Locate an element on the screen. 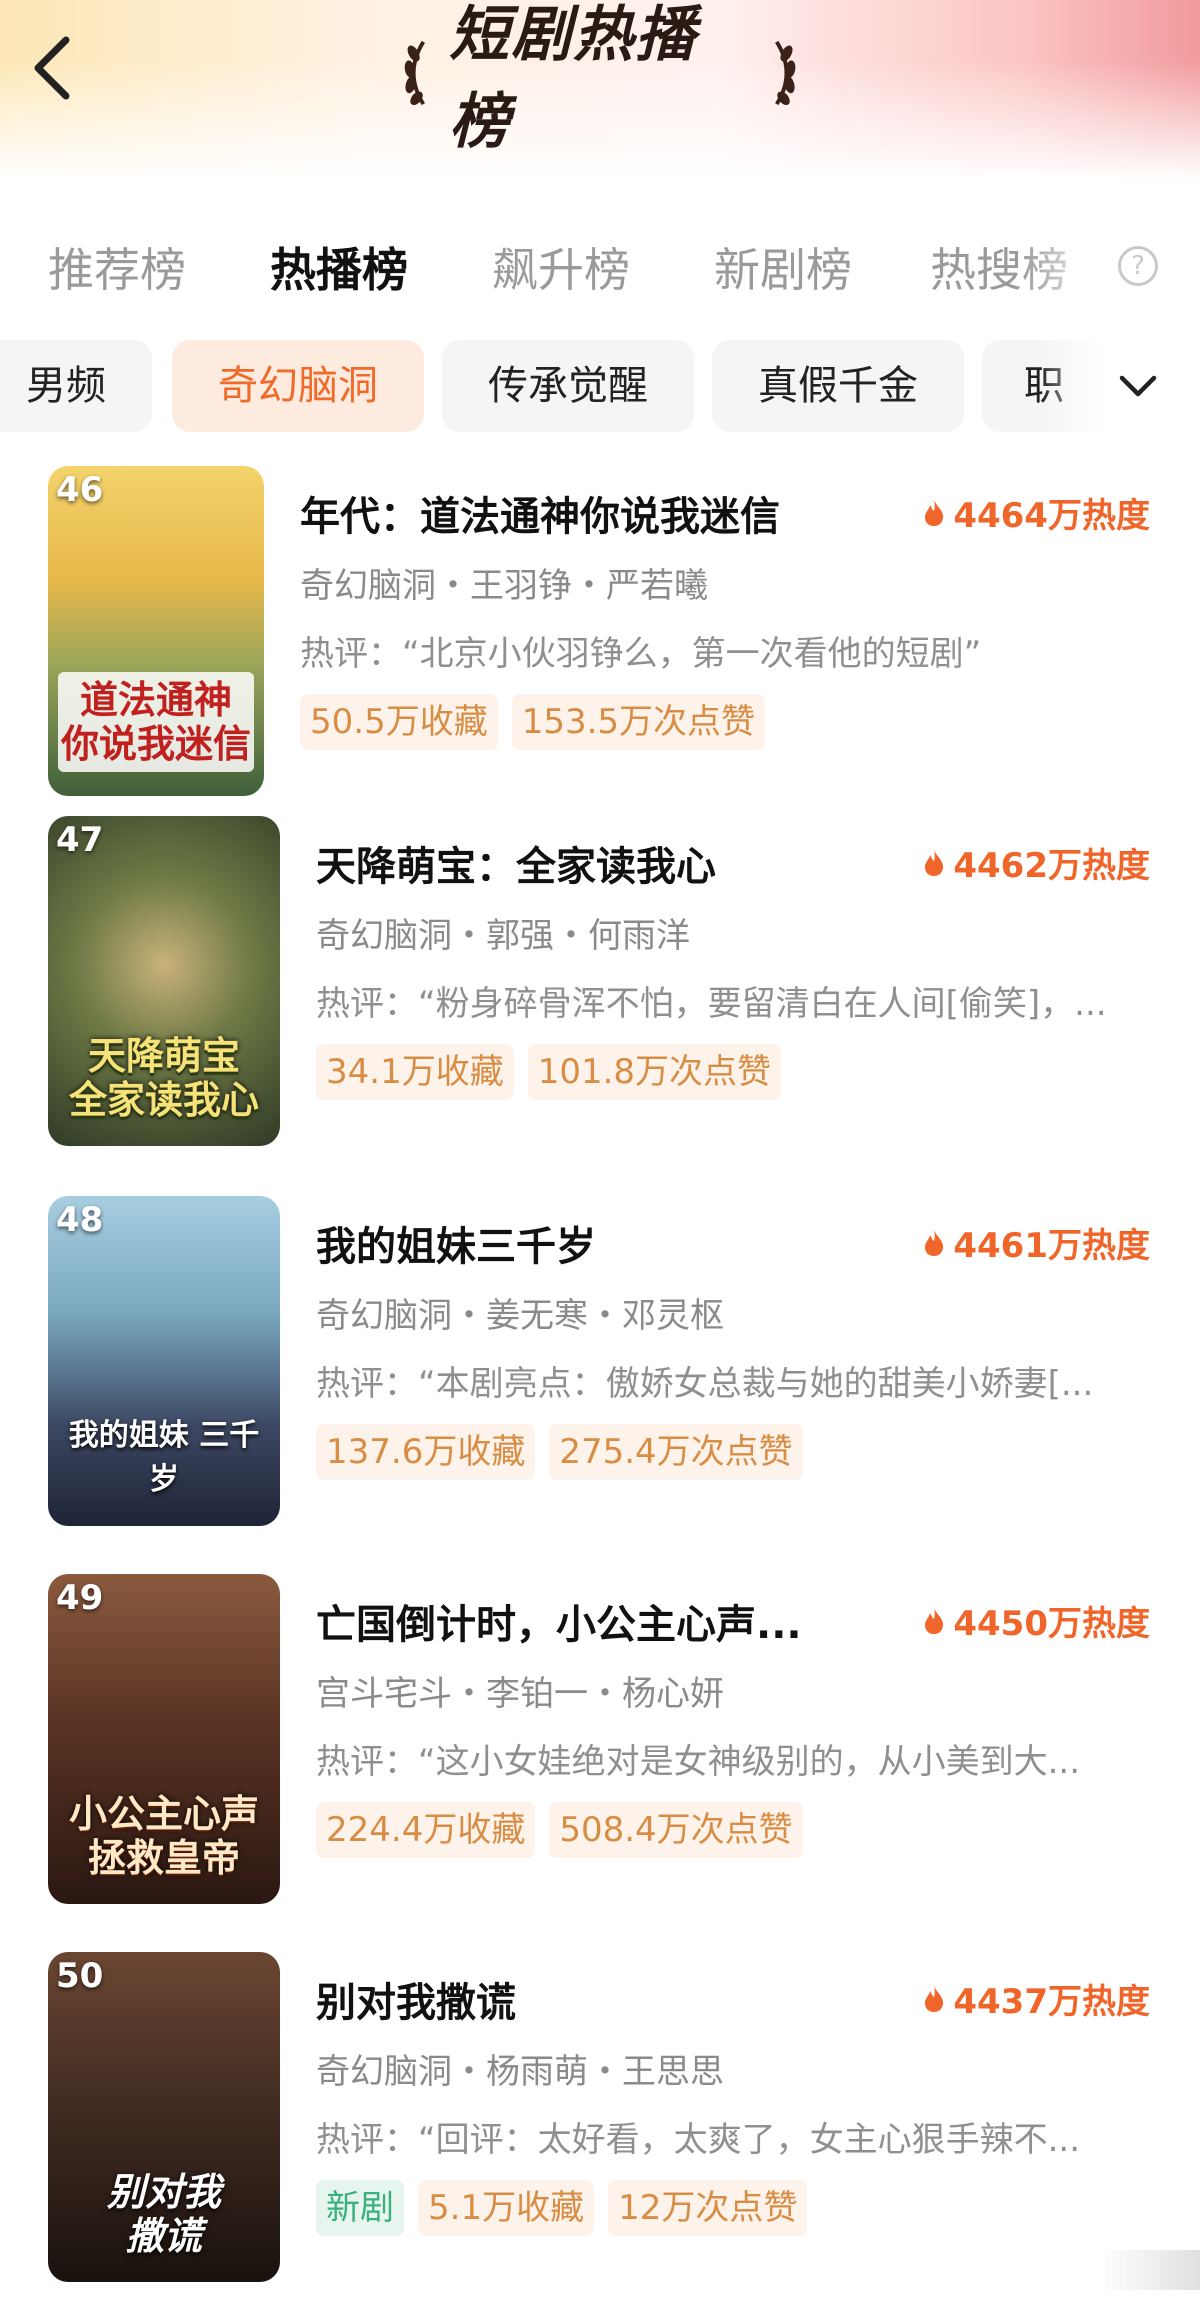  poster-image: 46 道法通神 你说我迷信 is located at coordinates (156, 631).